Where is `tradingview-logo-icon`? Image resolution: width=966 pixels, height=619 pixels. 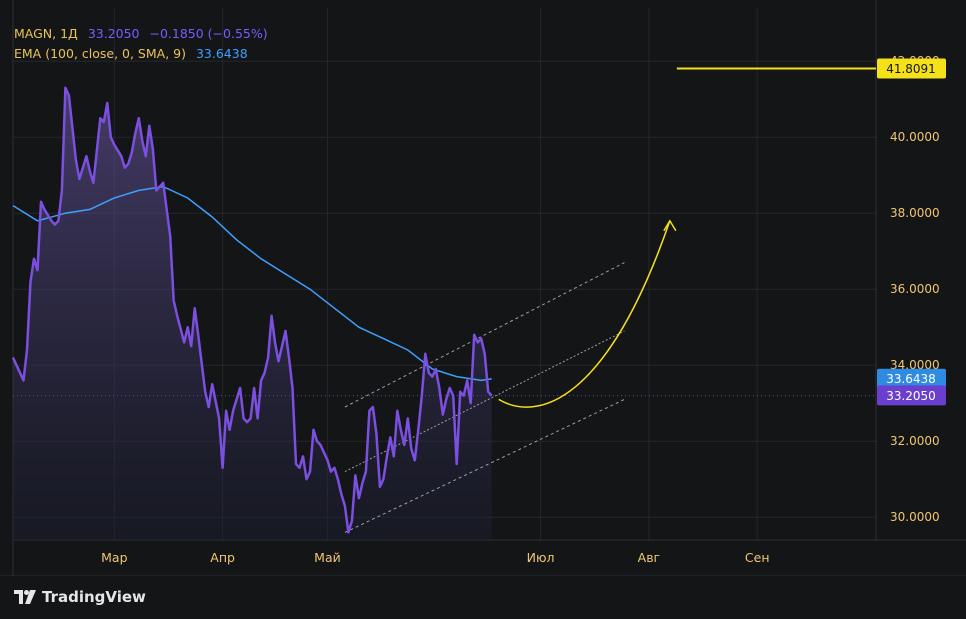
tradingview-logo-icon is located at coordinates (25, 597).